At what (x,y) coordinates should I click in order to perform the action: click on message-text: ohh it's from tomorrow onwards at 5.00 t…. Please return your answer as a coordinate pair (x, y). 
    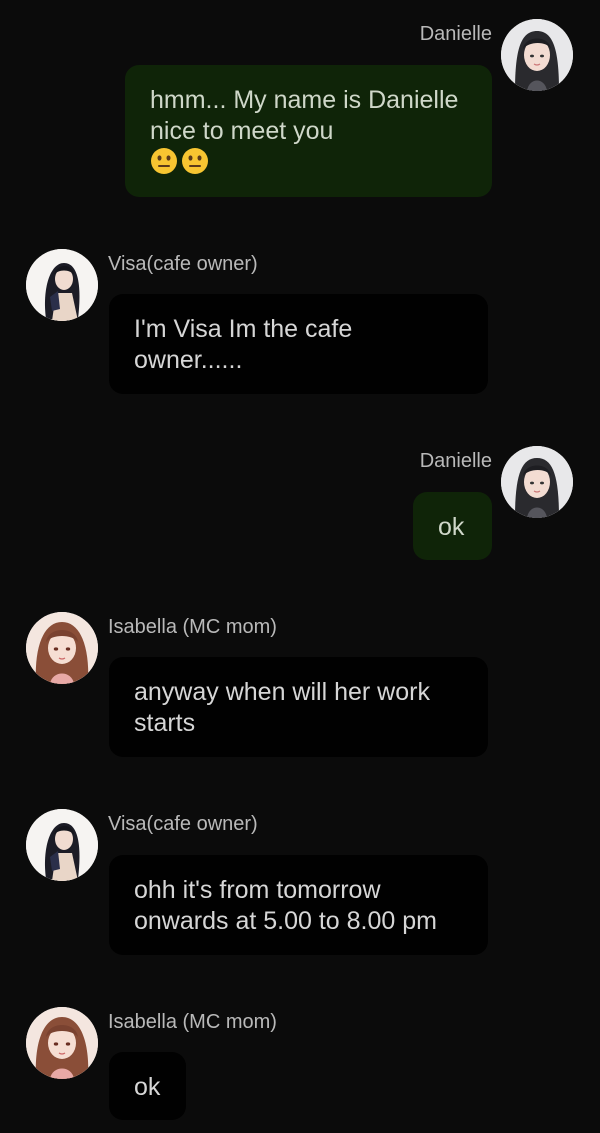
    Looking at the image, I should click on (285, 905).